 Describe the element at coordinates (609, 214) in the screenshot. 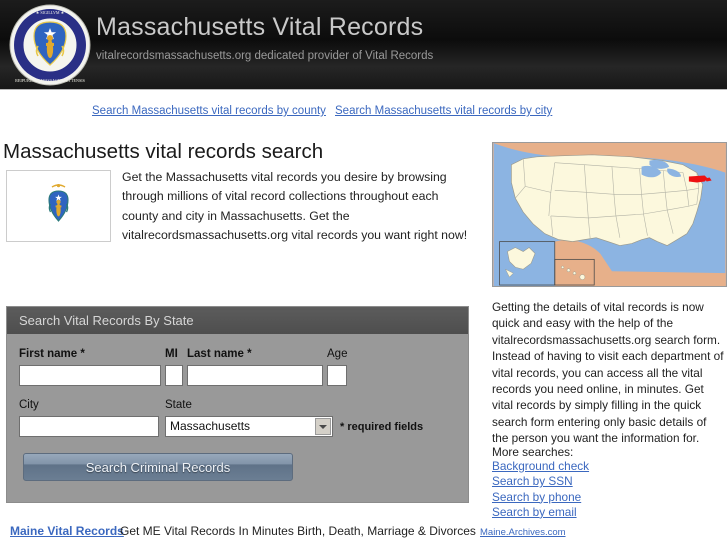

I see `united-states-map-icon` at that location.